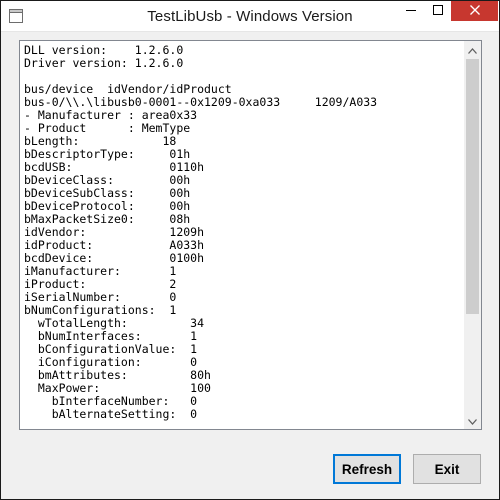 This screenshot has width=500, height=500. I want to click on vertical-scrollbar, so click(472, 235).